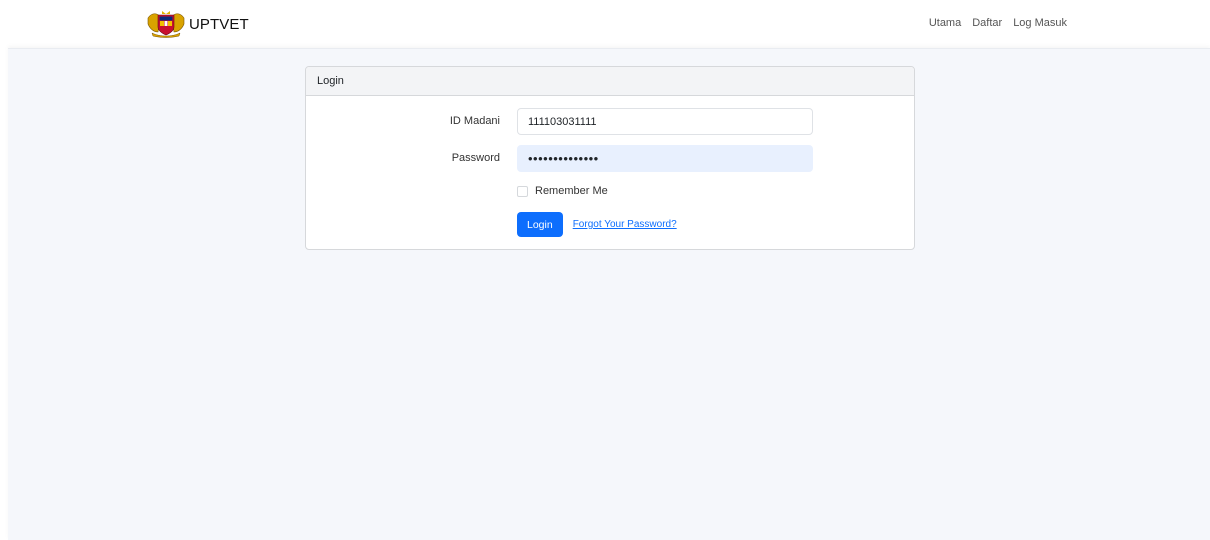 The height and width of the screenshot is (540, 1210). What do you see at coordinates (540, 224) in the screenshot?
I see `login-button: Login` at bounding box center [540, 224].